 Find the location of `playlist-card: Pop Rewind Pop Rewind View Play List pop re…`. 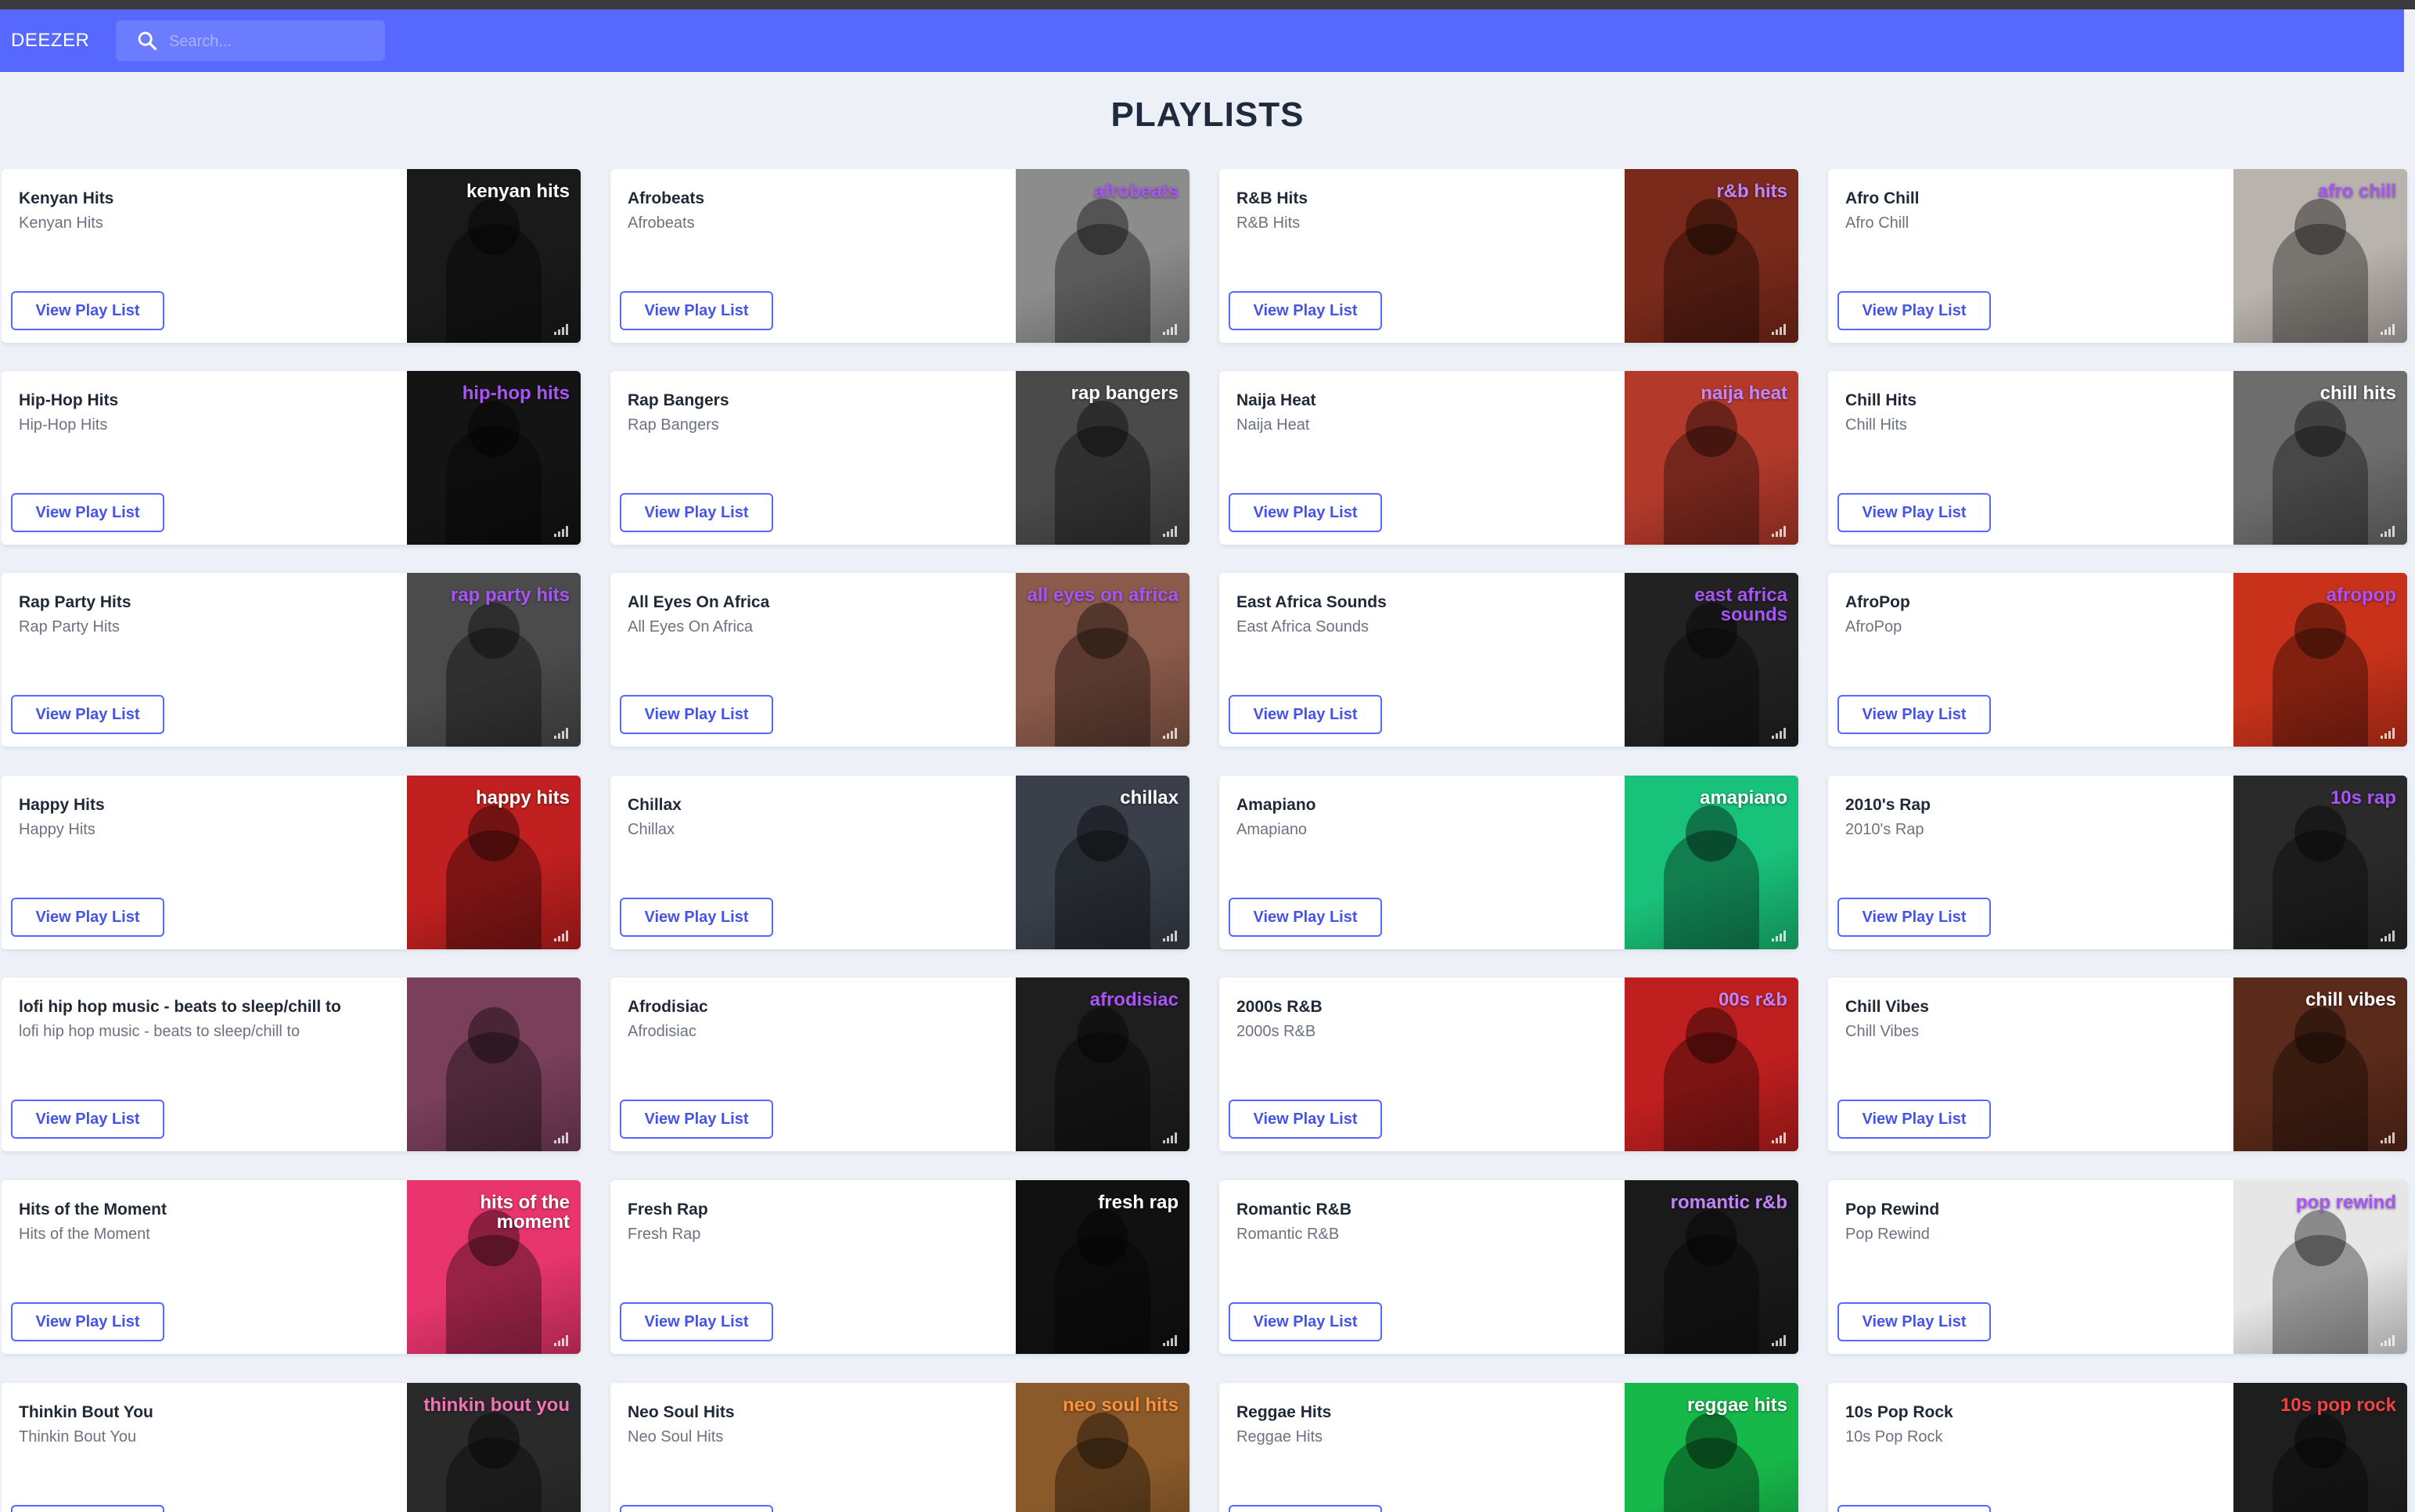

playlist-card: Pop Rewind Pop Rewind View Play List pop re… is located at coordinates (2117, 1267).